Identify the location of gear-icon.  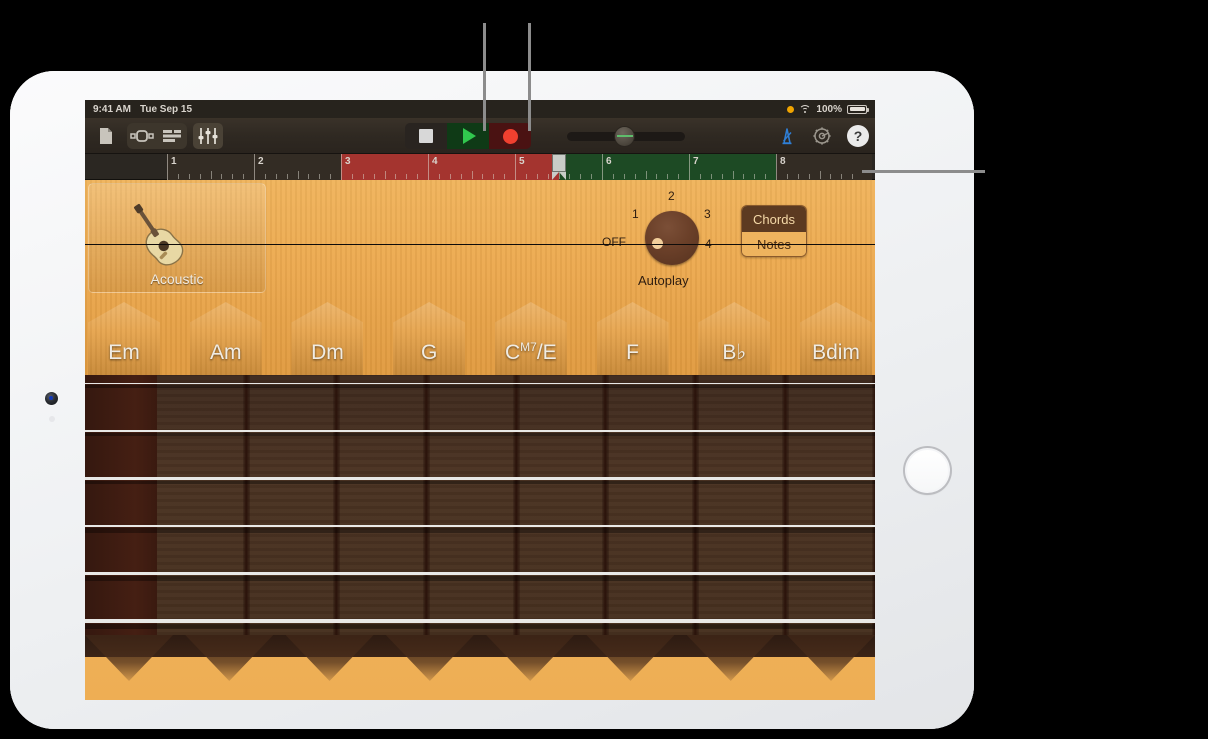
(822, 136).